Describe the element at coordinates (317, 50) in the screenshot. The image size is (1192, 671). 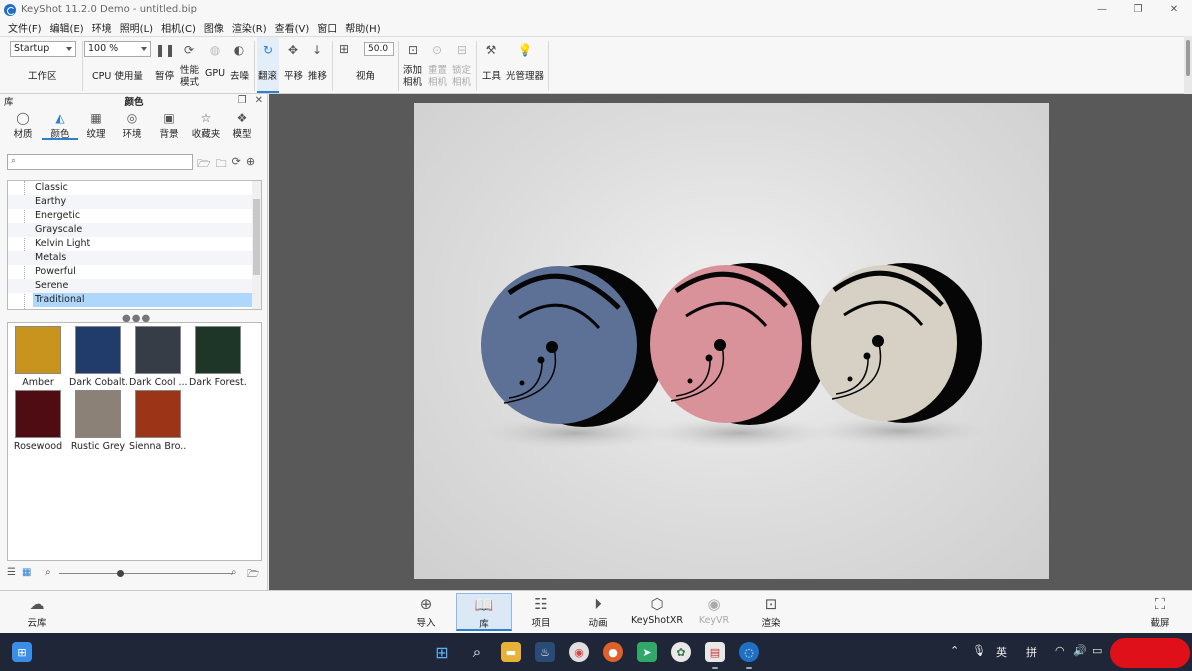
I see `dolly-icon: ↓` at that location.